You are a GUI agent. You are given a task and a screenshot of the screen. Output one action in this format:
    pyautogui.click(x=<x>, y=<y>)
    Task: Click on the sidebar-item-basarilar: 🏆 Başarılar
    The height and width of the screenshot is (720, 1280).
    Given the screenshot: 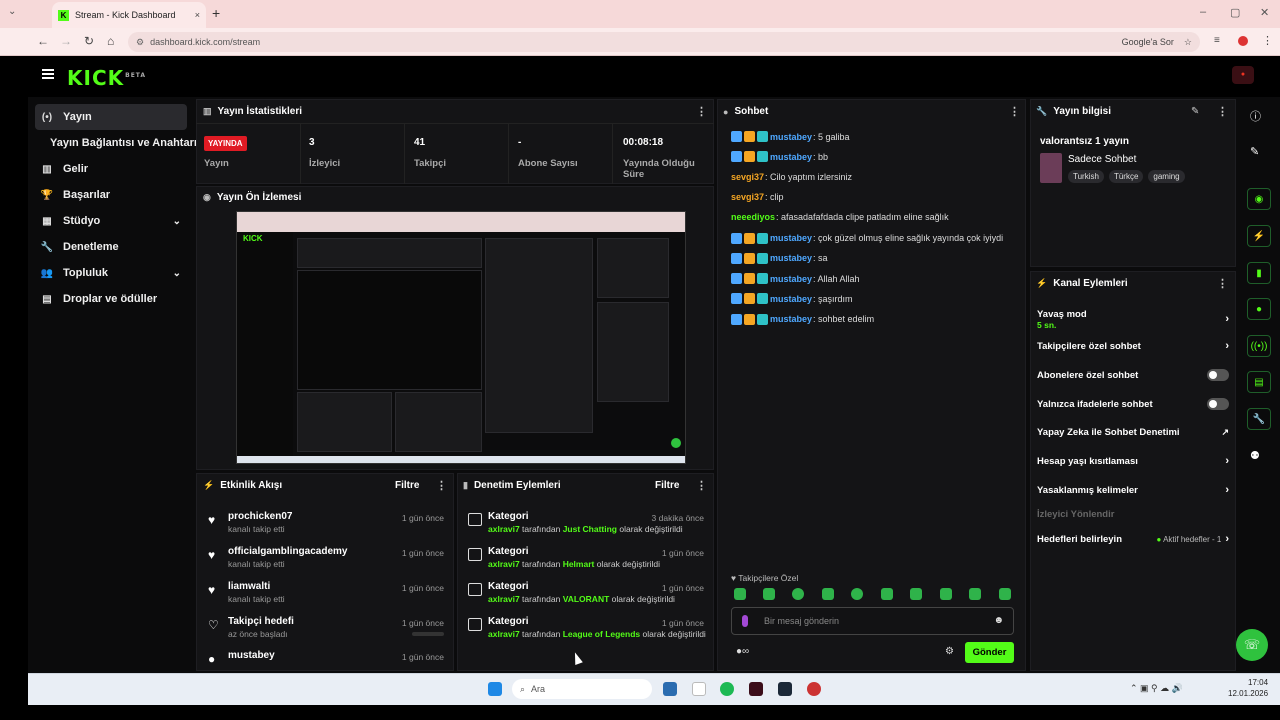 What is the action you would take?
    pyautogui.click(x=111, y=195)
    